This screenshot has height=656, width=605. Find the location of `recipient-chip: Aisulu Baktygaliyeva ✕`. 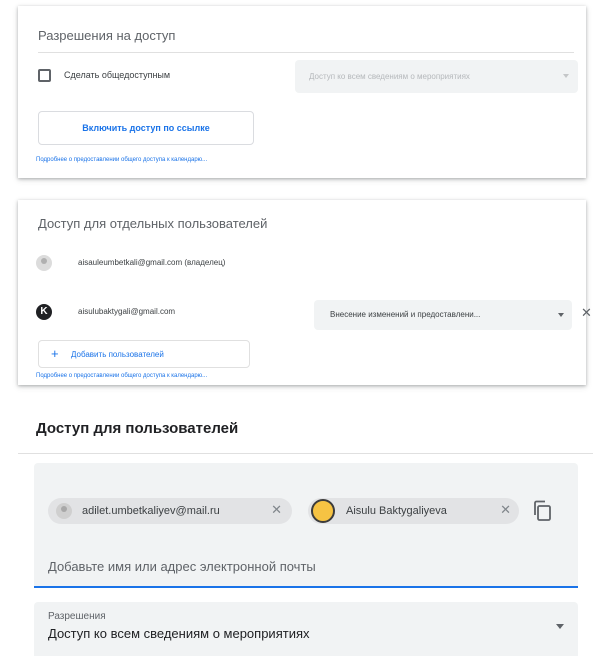

recipient-chip: Aisulu Baktygaliyeva ✕ is located at coordinates (413, 511).